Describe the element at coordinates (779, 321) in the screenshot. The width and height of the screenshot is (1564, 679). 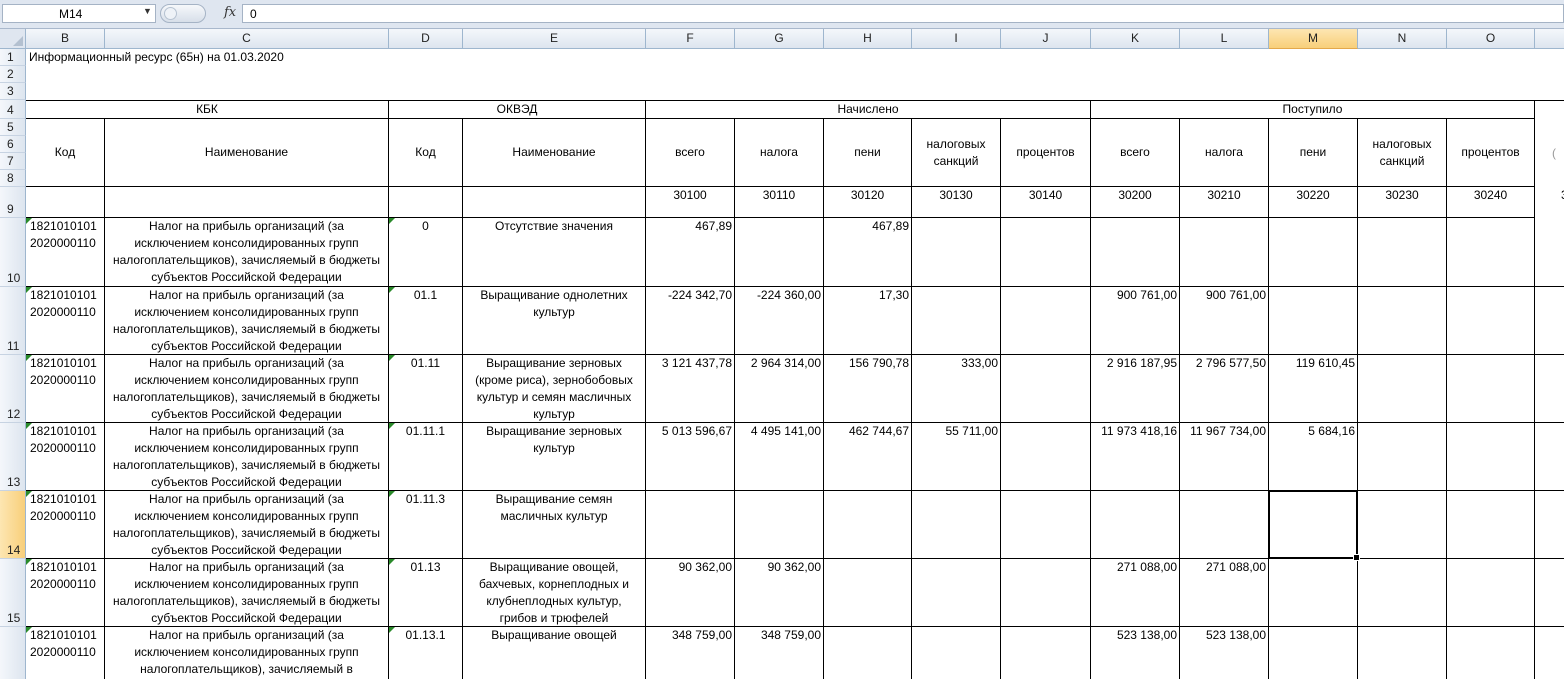
I see `value-cell-g: -224 360,00` at that location.